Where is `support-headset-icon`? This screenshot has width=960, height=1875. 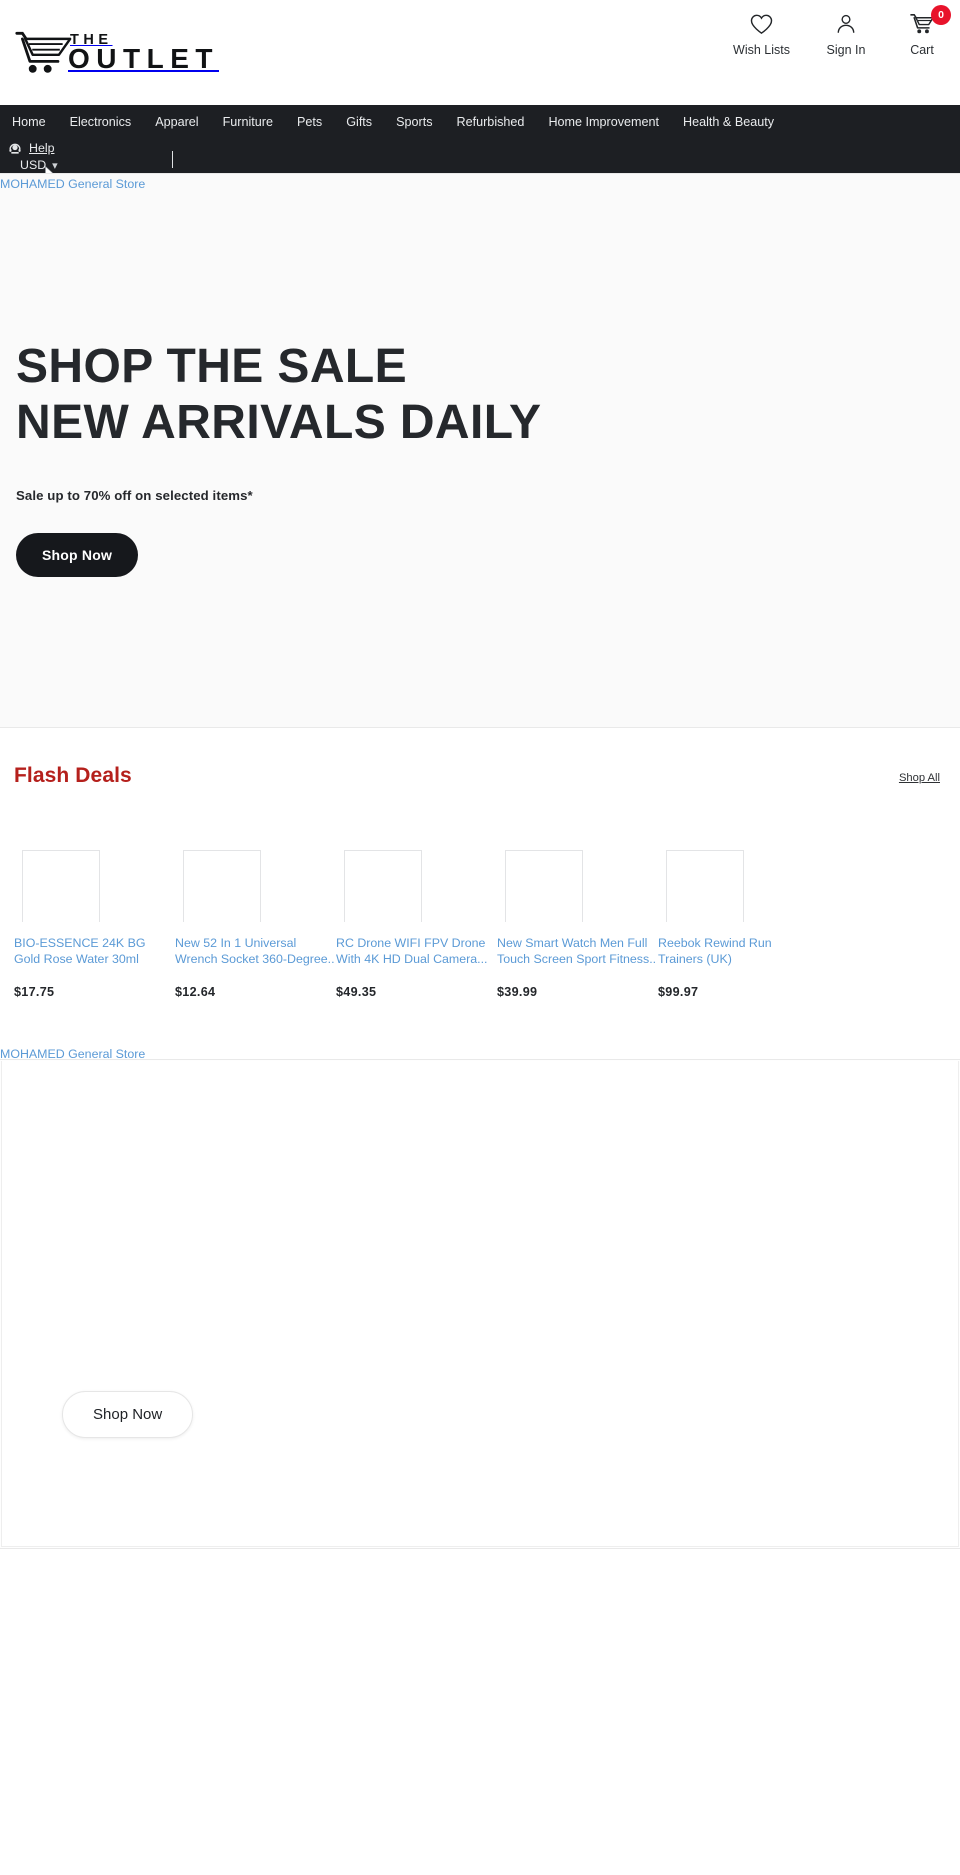
support-headset-icon is located at coordinates (15, 148).